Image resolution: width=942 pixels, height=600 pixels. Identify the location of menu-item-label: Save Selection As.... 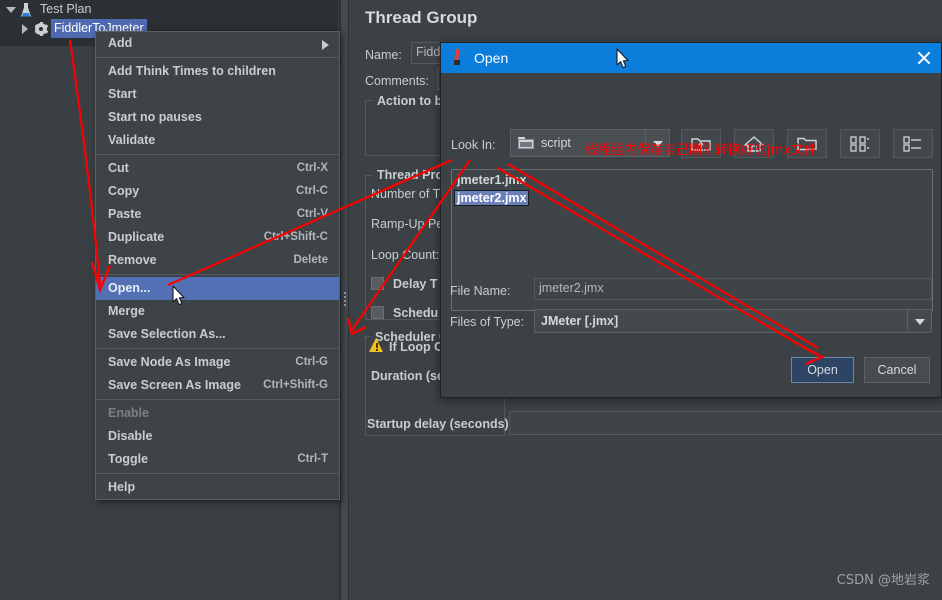
(167, 334).